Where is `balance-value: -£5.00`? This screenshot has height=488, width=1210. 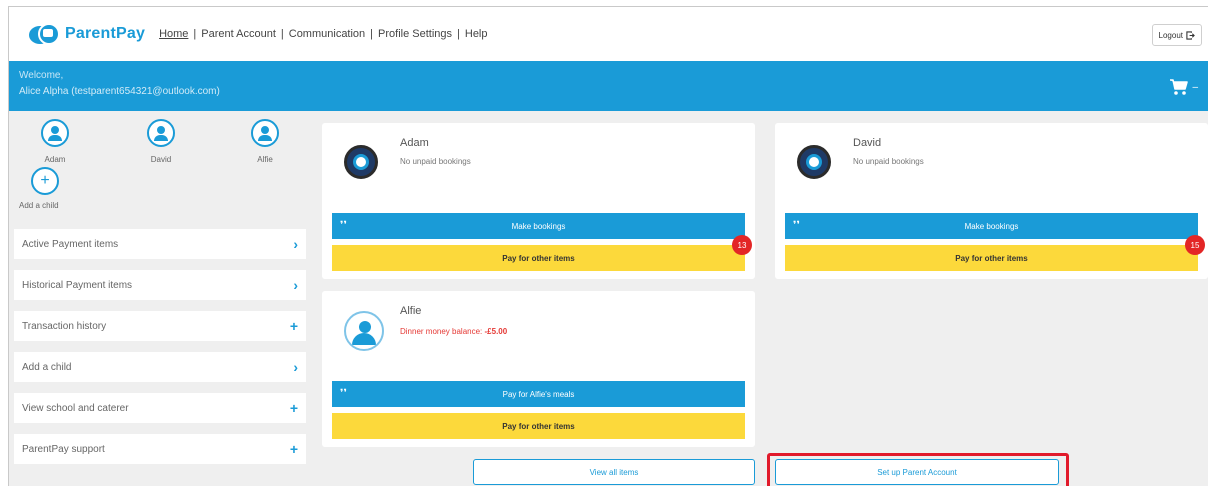
balance-value: -£5.00 is located at coordinates (496, 331).